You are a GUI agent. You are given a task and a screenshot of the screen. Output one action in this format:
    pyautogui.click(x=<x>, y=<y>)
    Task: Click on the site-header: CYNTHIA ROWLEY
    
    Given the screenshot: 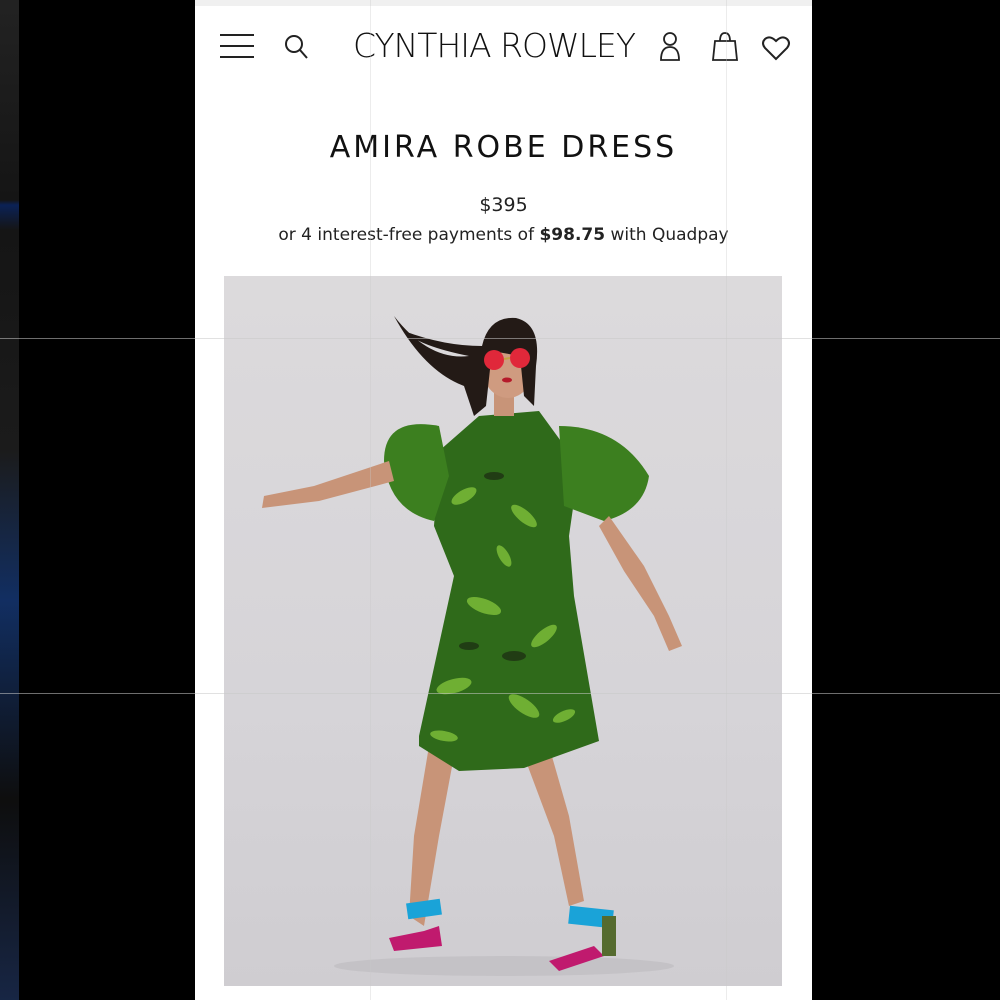 What is the action you would take?
    pyautogui.click(x=503, y=45)
    